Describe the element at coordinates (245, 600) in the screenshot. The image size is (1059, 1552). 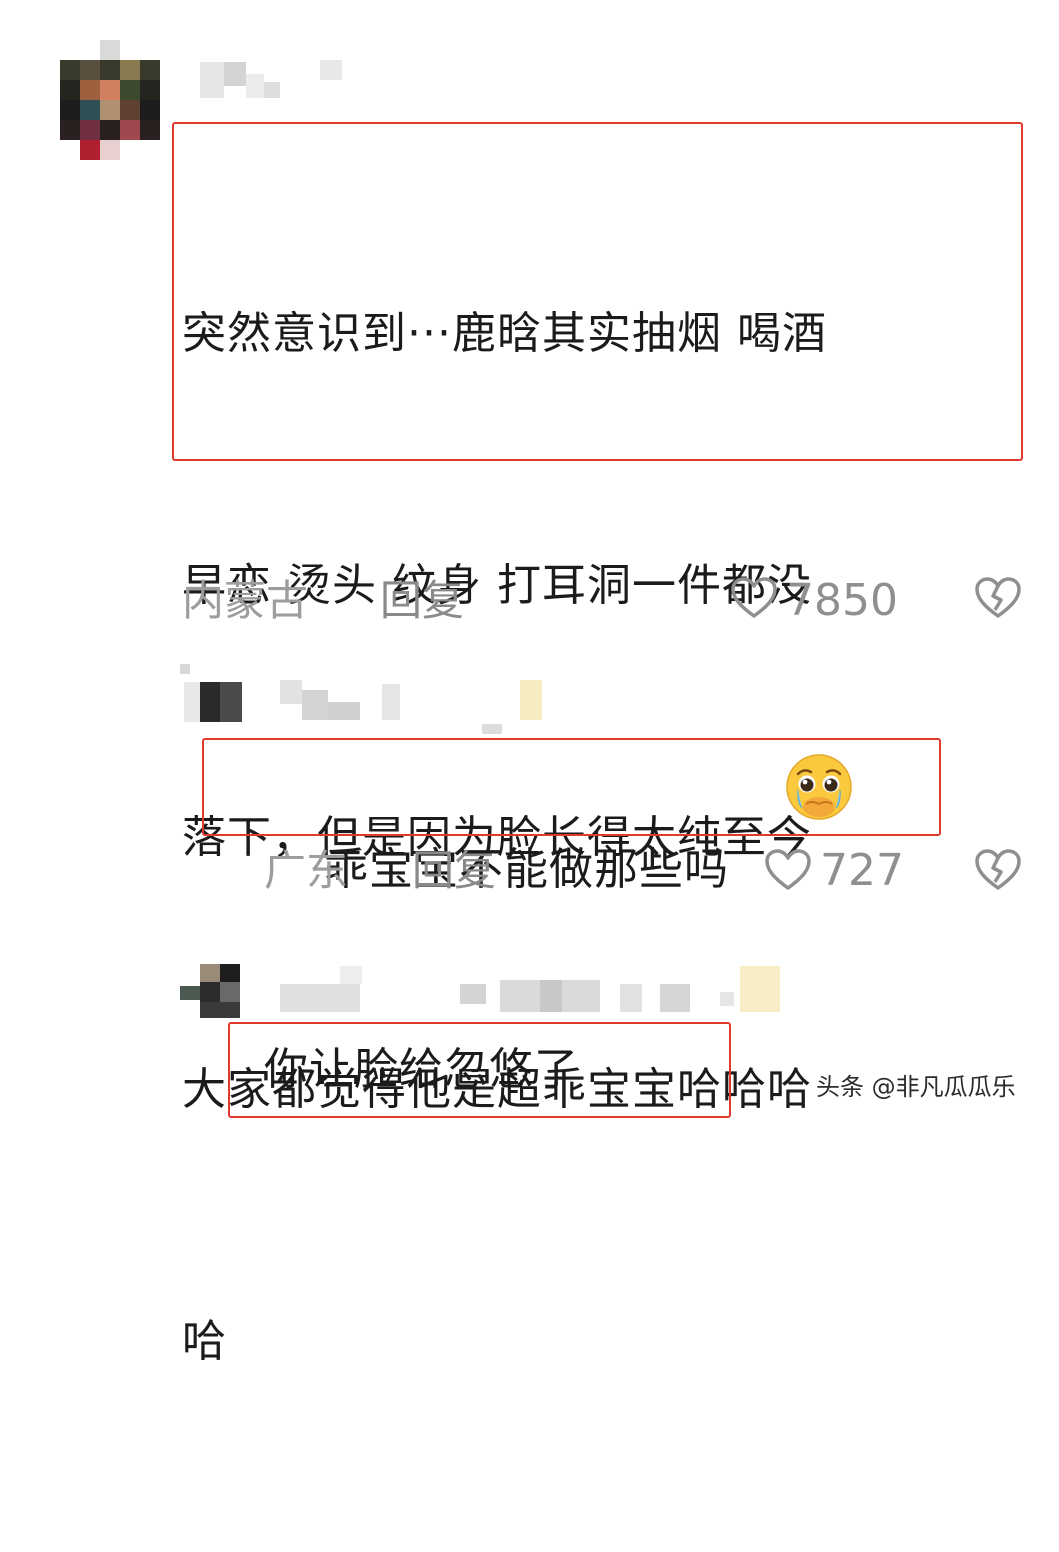
I see `location-label: 内蒙古` at that location.